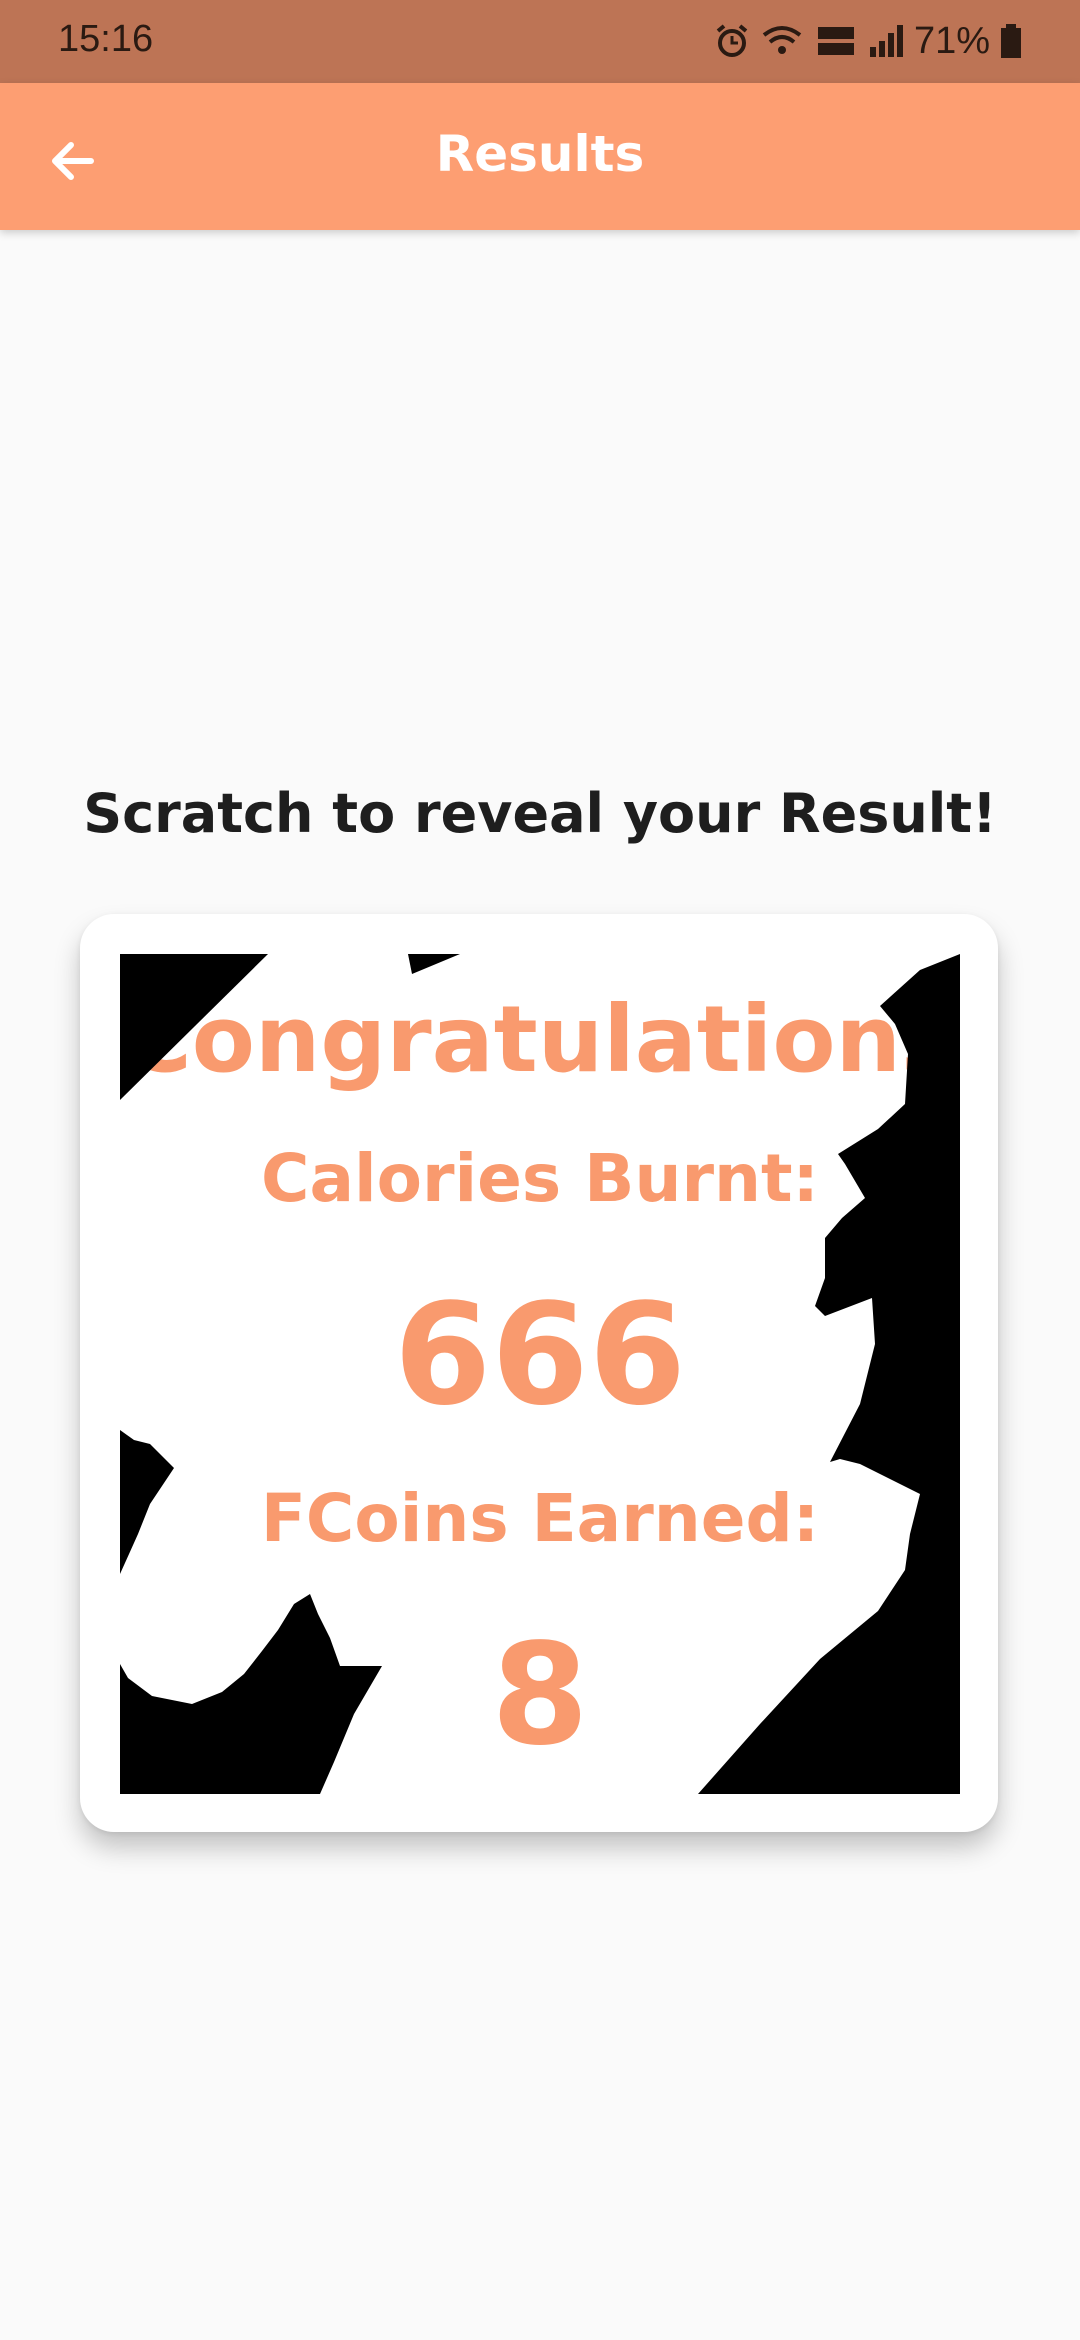 The width and height of the screenshot is (1080, 2340). I want to click on app-bar: Results, so click(540, 156).